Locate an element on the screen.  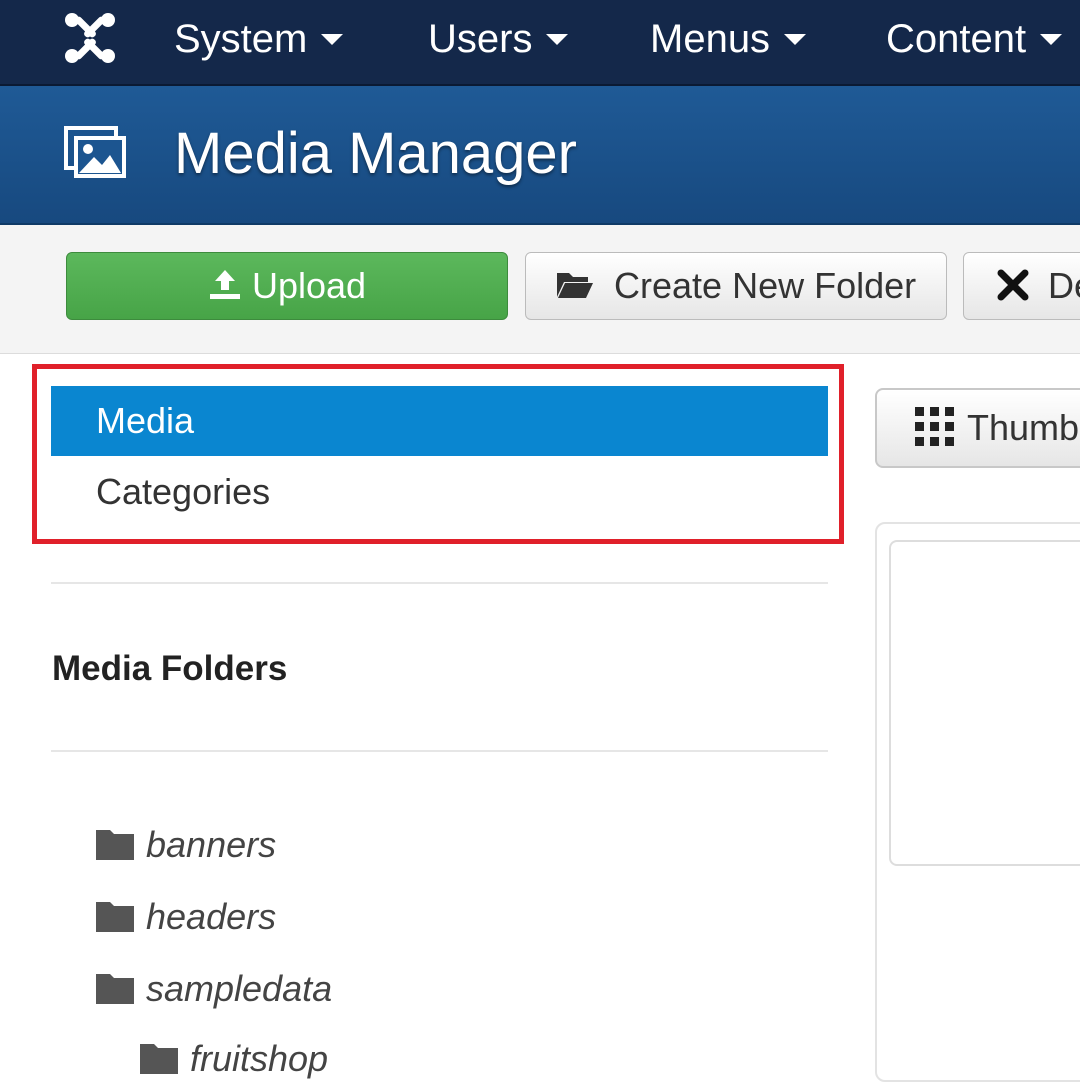
close-icon is located at coordinates (1013, 285).